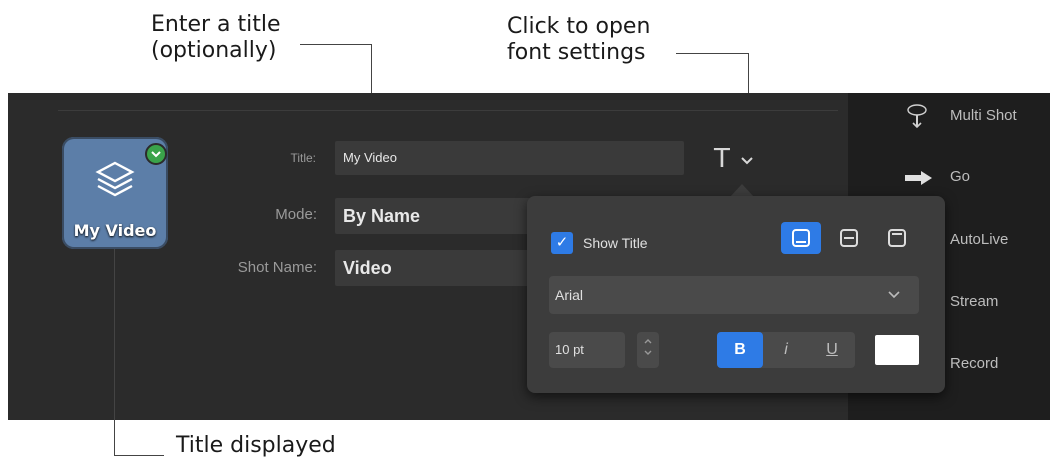 This screenshot has height=464, width=1050. Describe the element at coordinates (917, 116) in the screenshot. I see `multi-shot-icon` at that location.